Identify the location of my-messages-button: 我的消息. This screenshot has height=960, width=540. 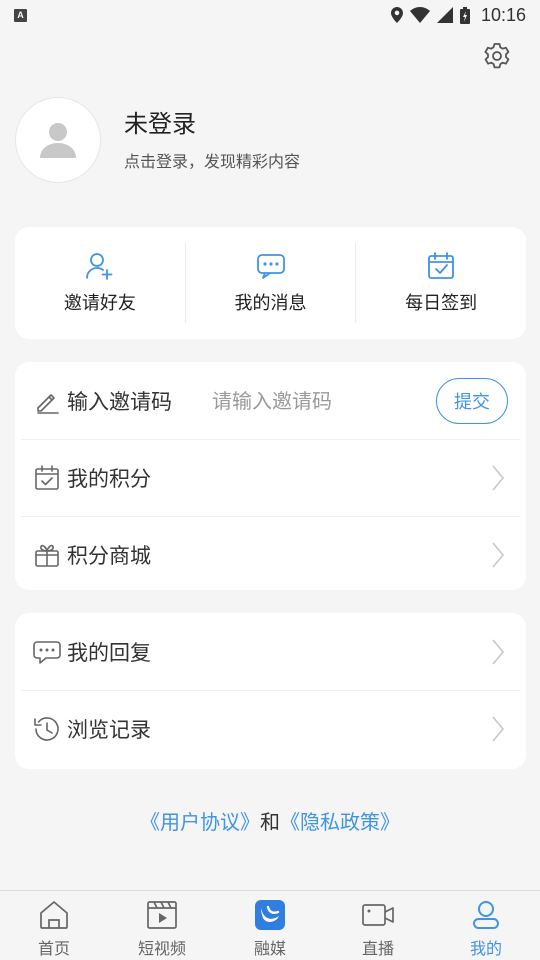
(271, 283).